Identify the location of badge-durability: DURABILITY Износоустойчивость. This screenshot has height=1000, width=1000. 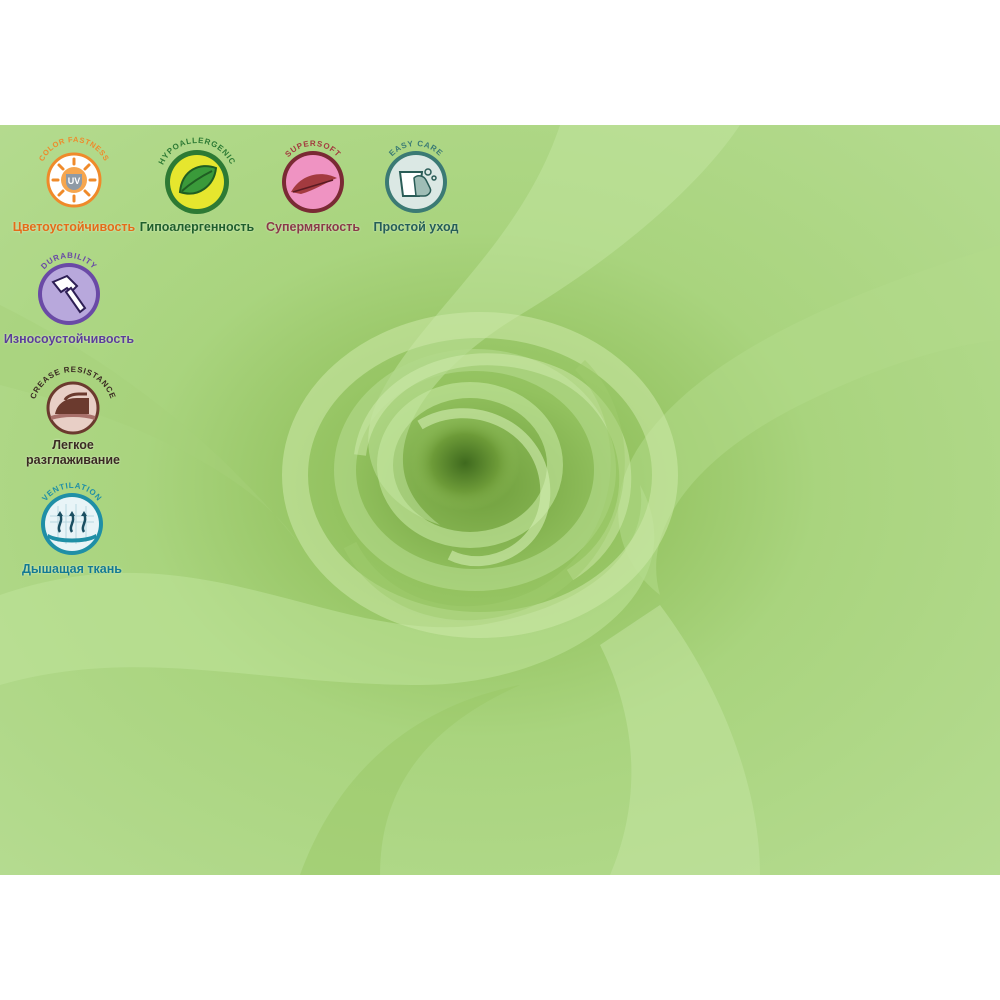
(69, 296).